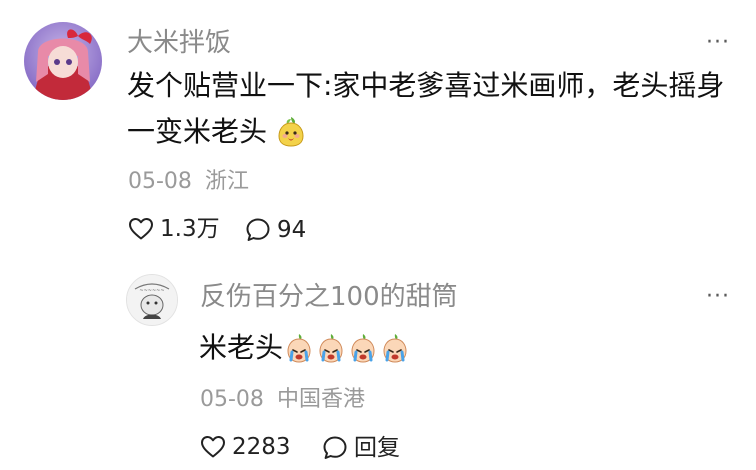  Describe the element at coordinates (426, 85) in the screenshot. I see `comment-text-line-1: 发个贴营业一下:家中老爹喜过米画师，老头摇身` at that location.